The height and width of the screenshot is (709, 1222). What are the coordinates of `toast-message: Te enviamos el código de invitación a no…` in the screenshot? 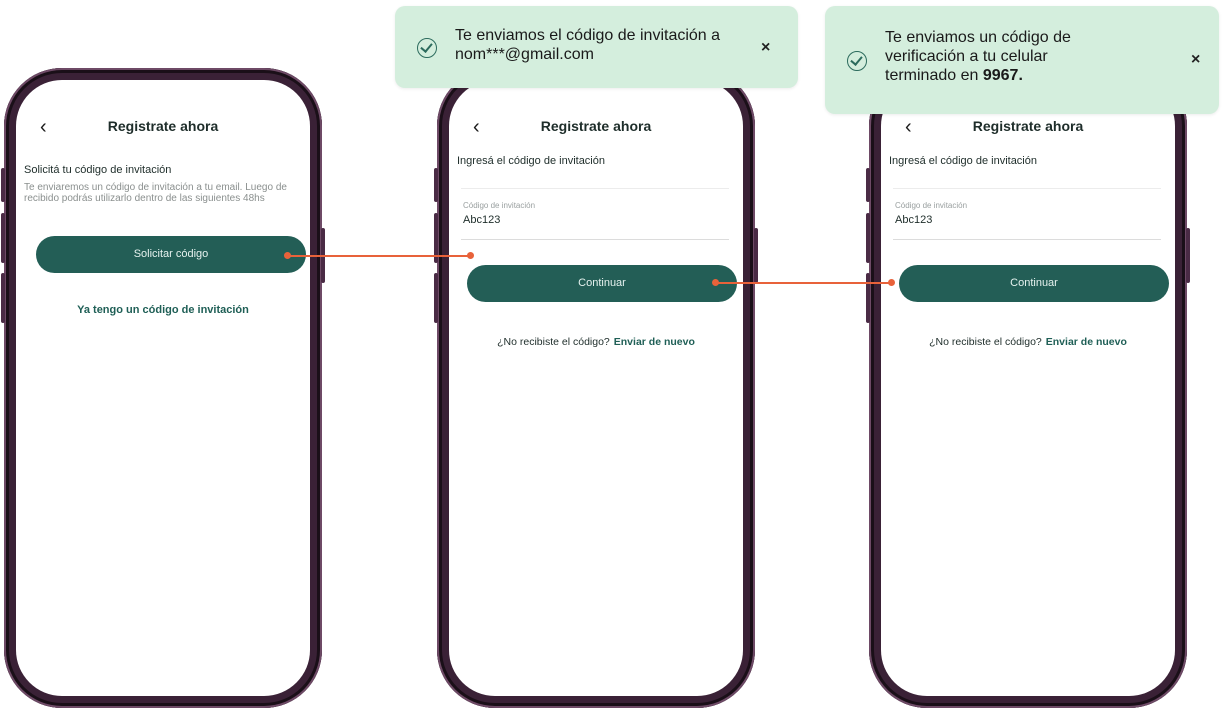 It's located at (587, 45).